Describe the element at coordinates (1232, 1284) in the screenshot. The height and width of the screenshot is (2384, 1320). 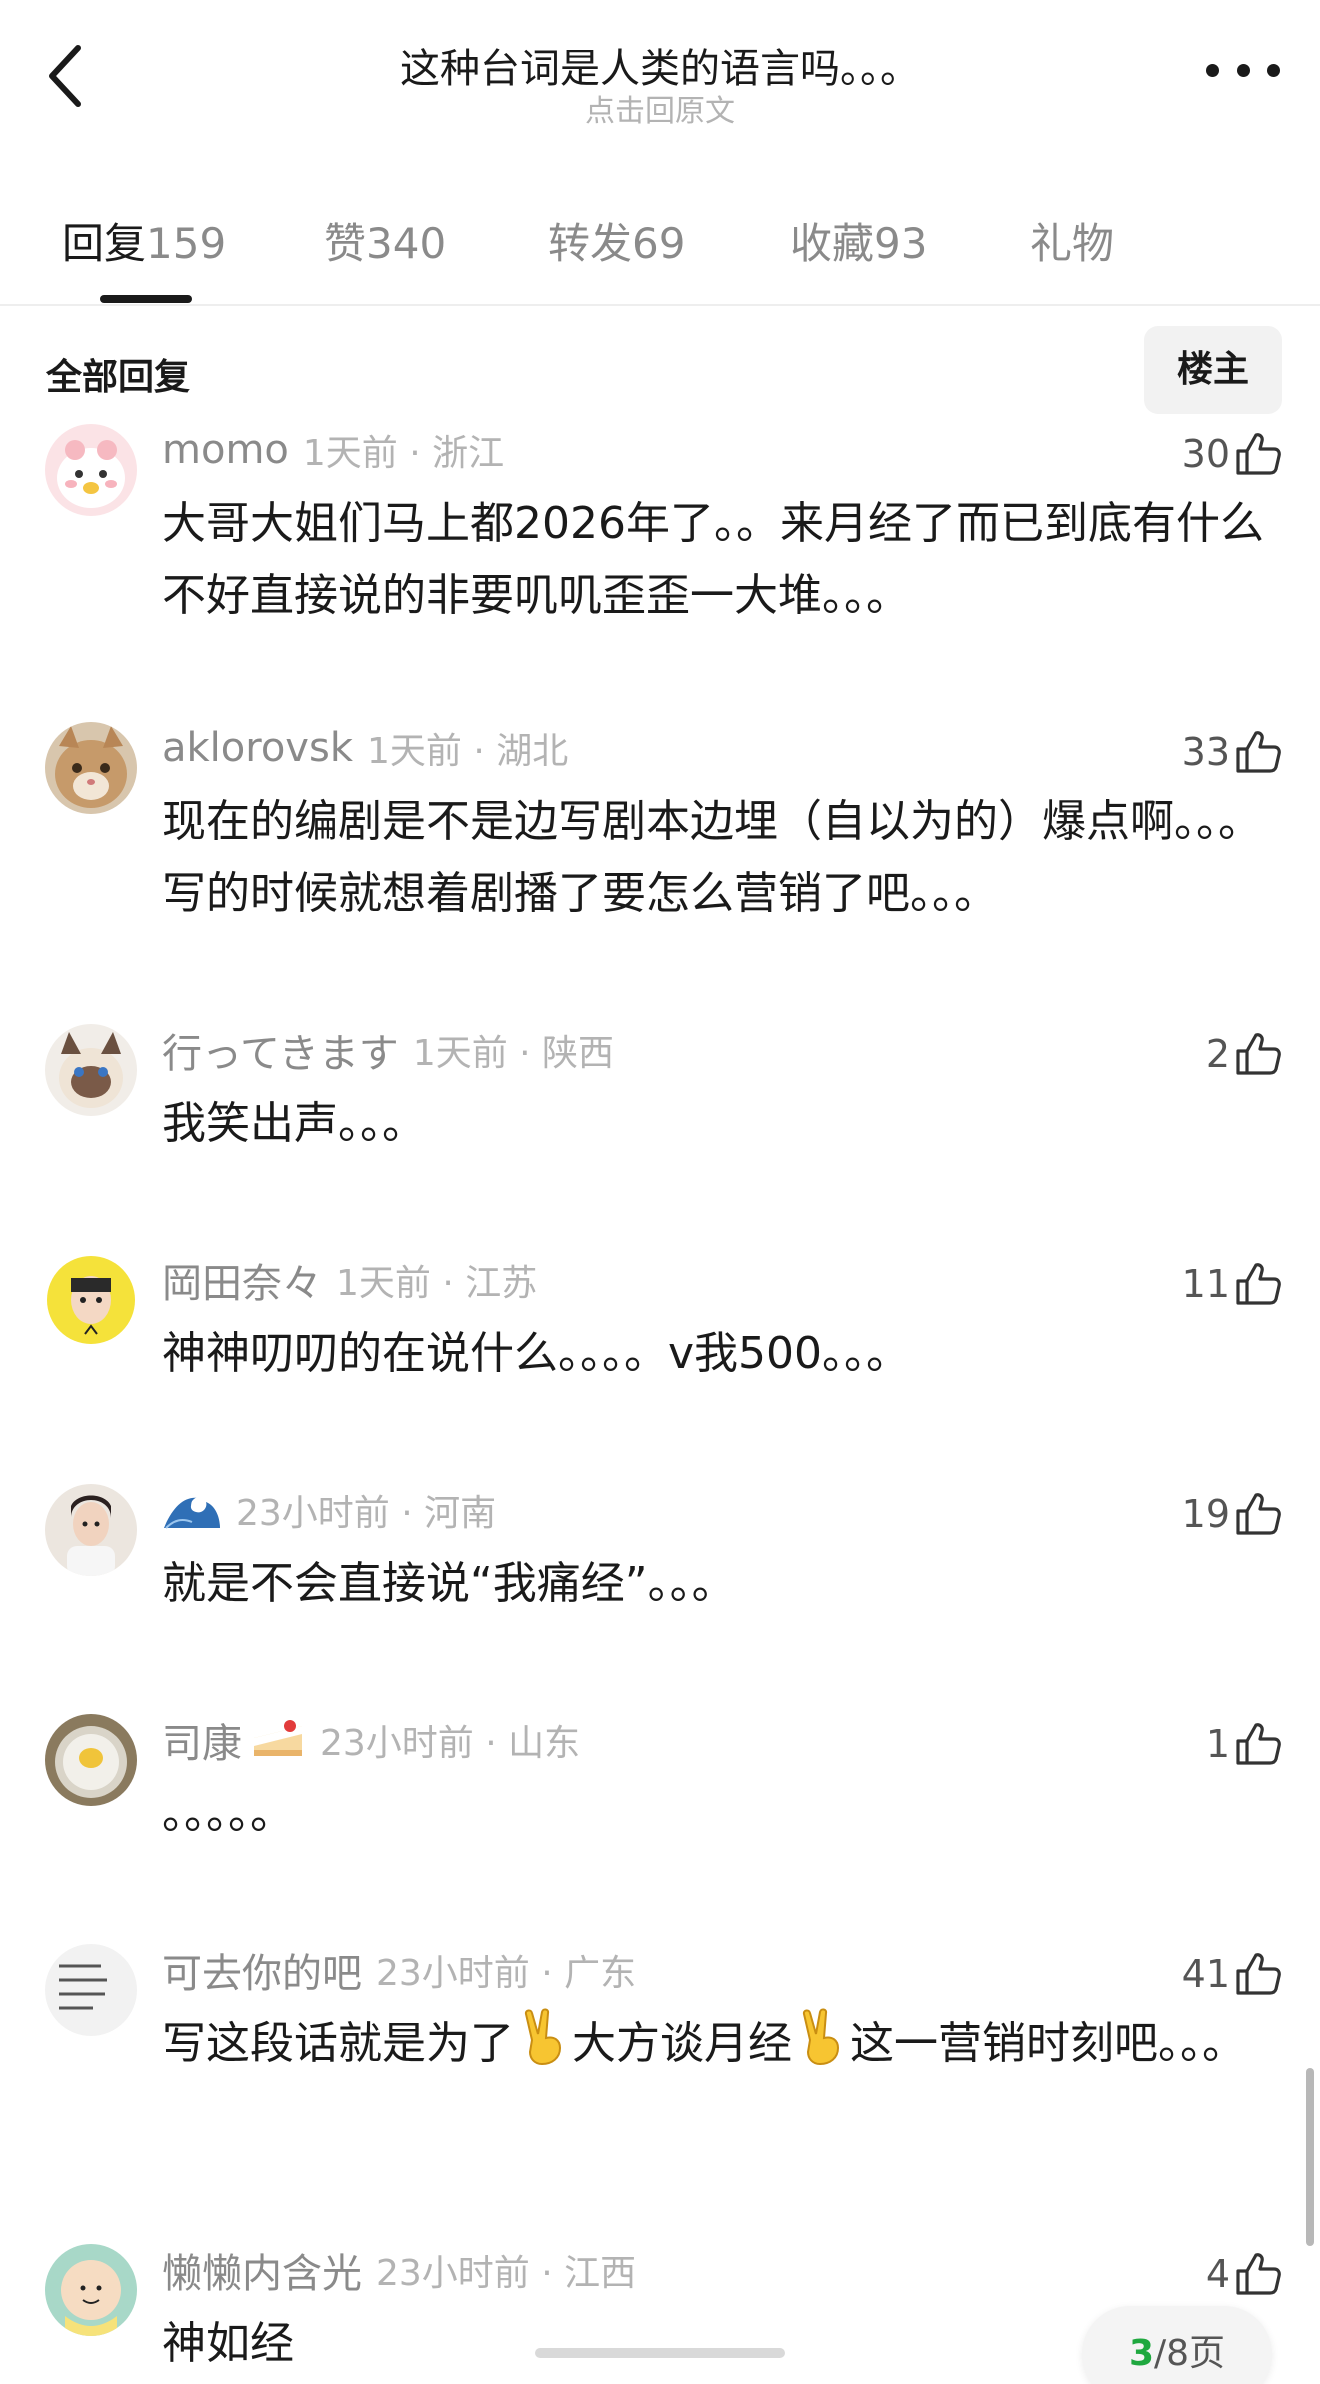
I see `like-button: 11` at that location.